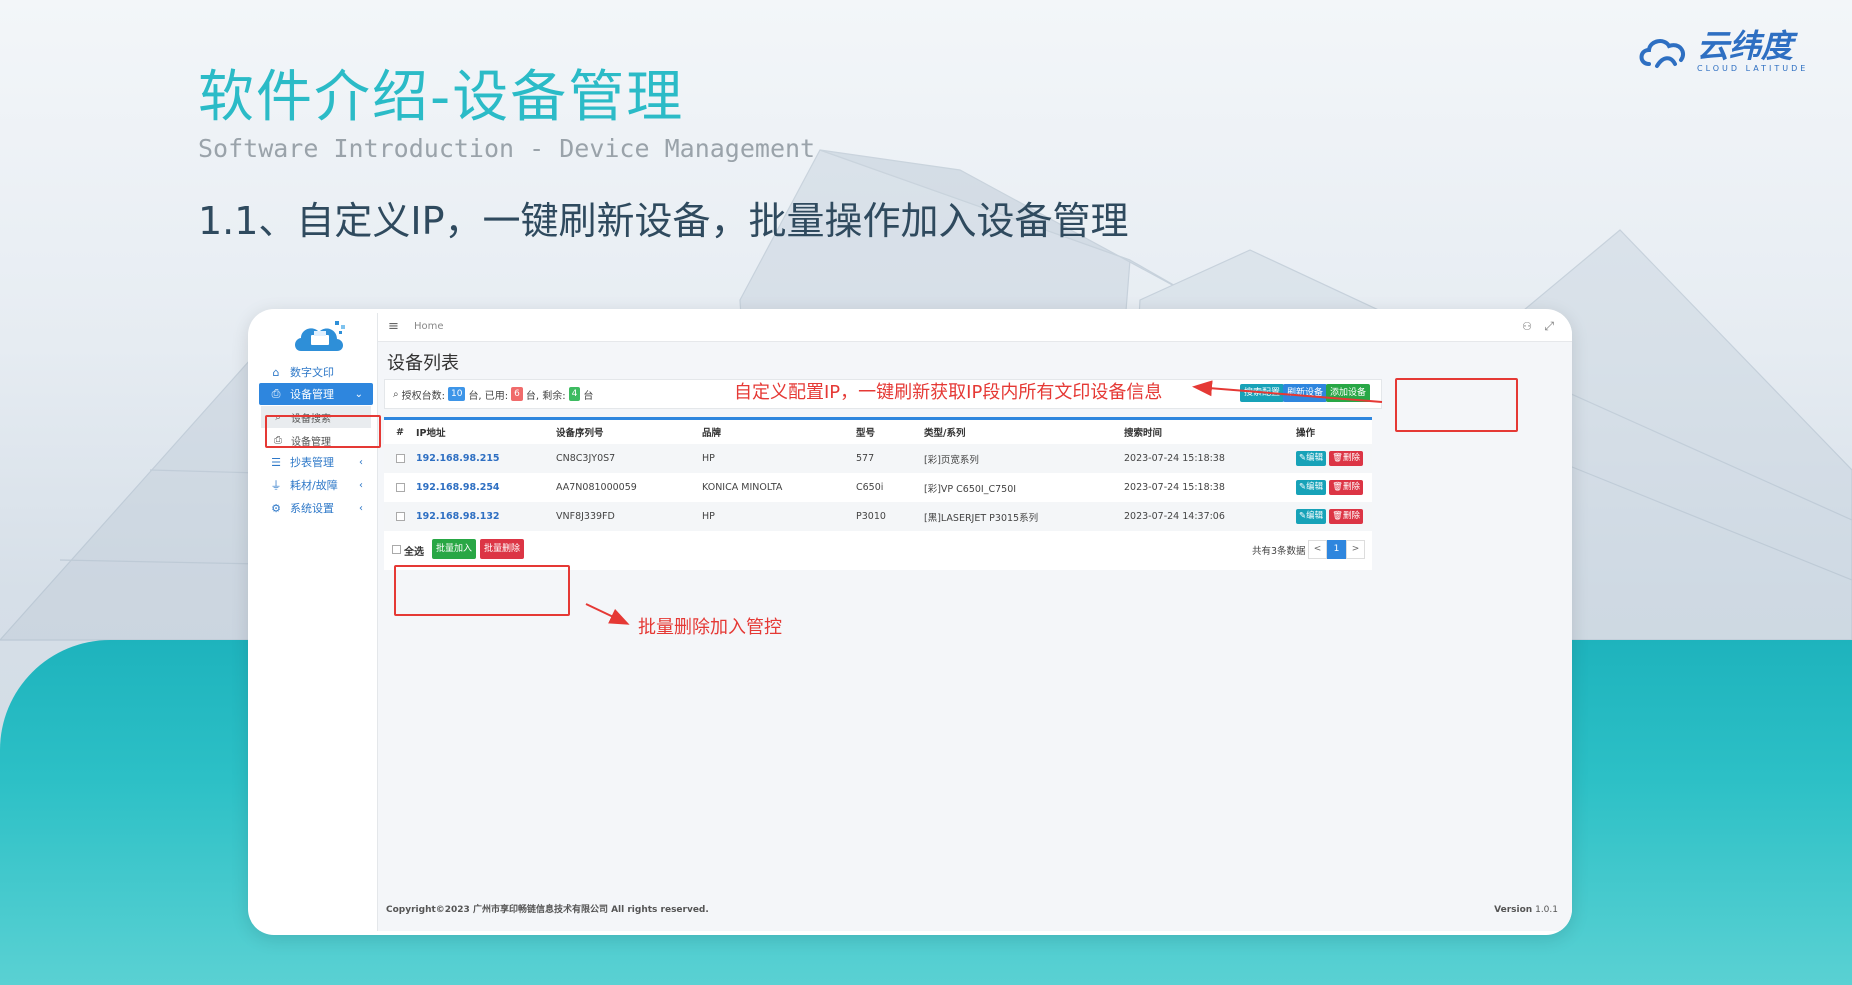 Image resolution: width=1852 pixels, height=985 pixels. I want to click on table-header-cell: 搜索时间, so click(1143, 433).